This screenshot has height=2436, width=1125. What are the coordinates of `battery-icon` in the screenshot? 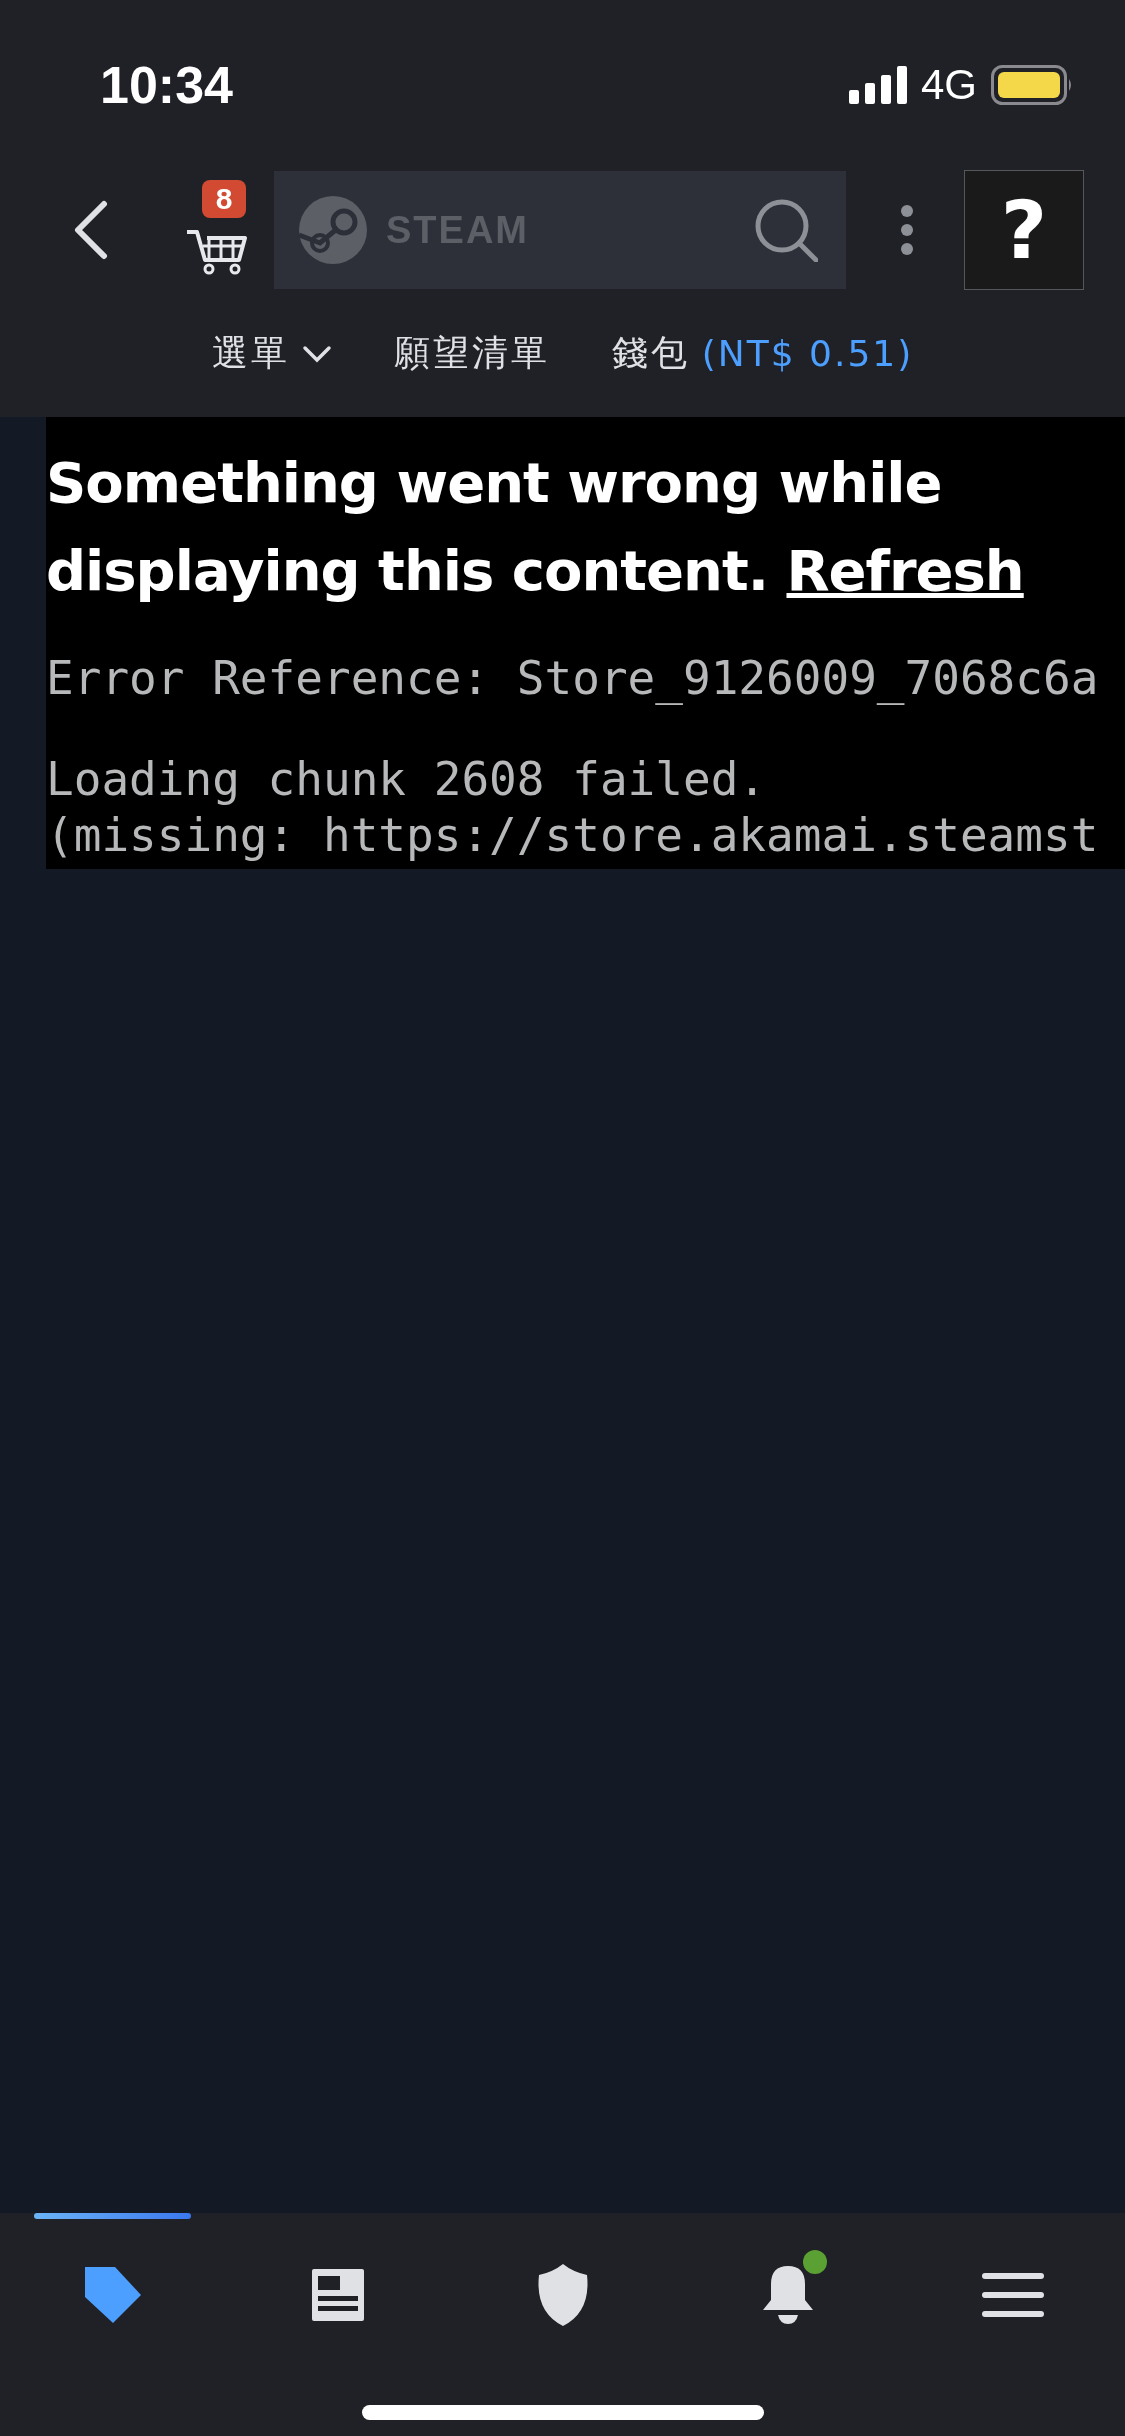 It's located at (1032, 85).